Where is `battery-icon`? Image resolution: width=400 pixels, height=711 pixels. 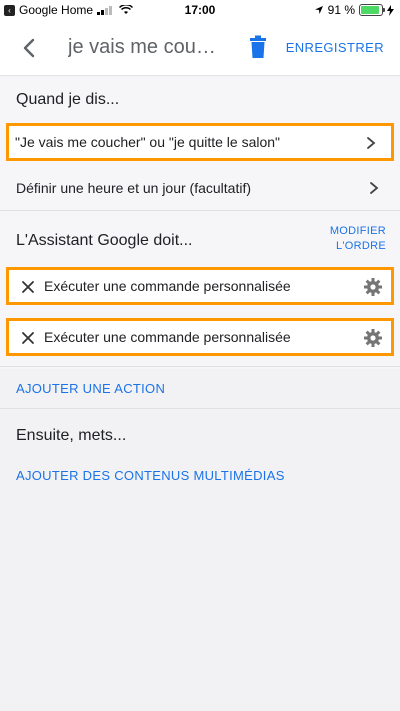
battery-icon is located at coordinates (372, 10).